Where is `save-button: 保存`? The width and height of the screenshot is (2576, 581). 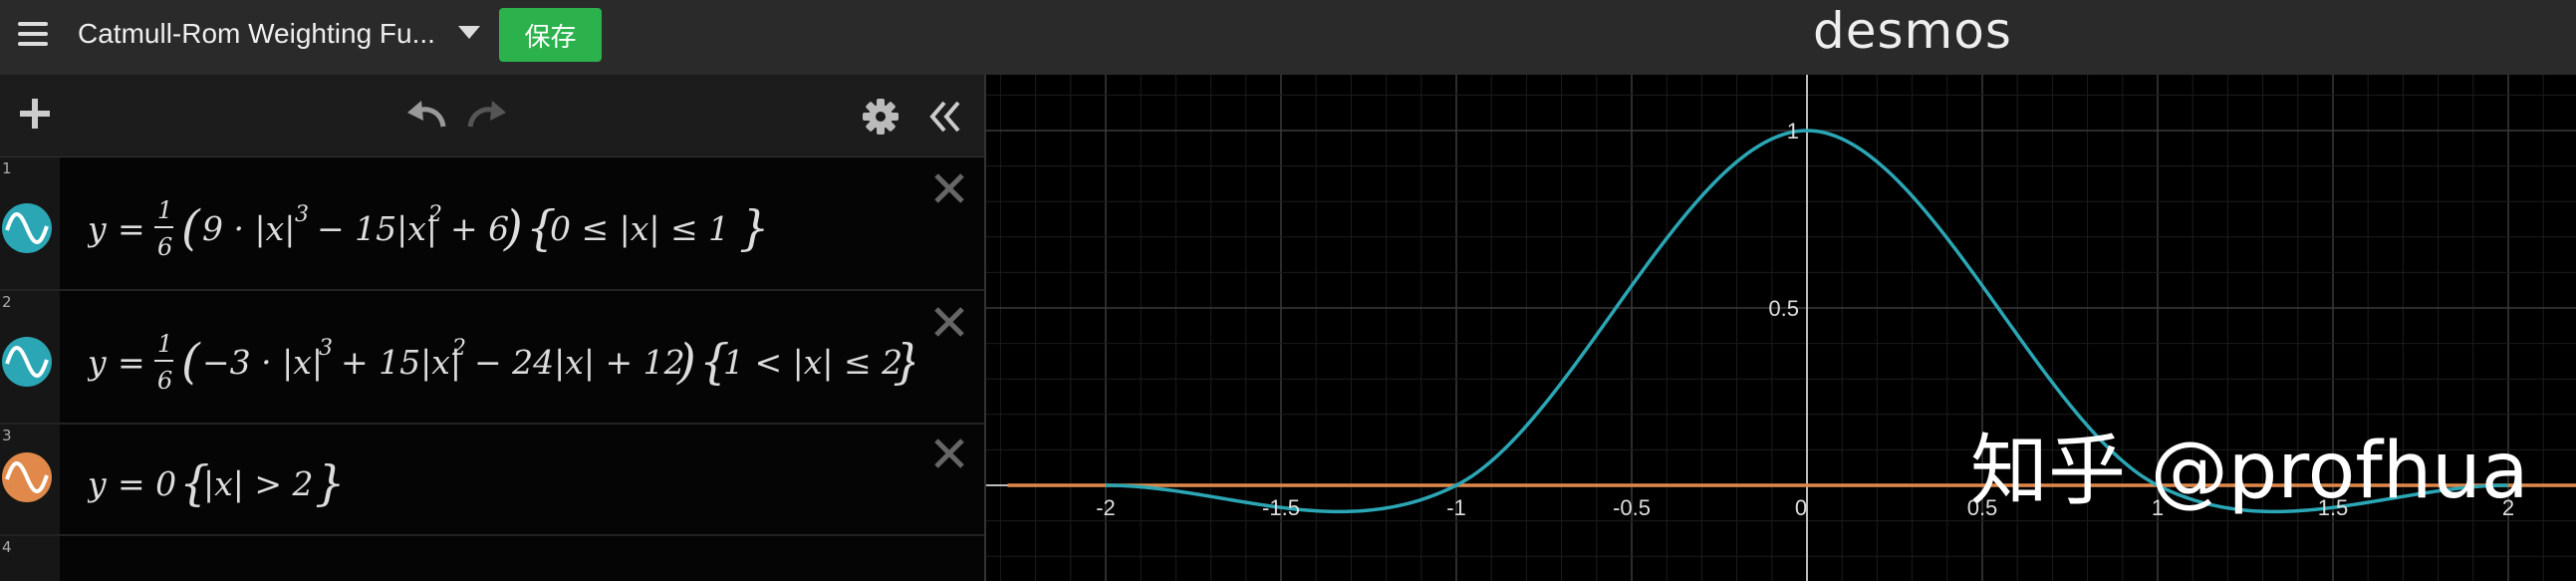 save-button: 保存 is located at coordinates (550, 35).